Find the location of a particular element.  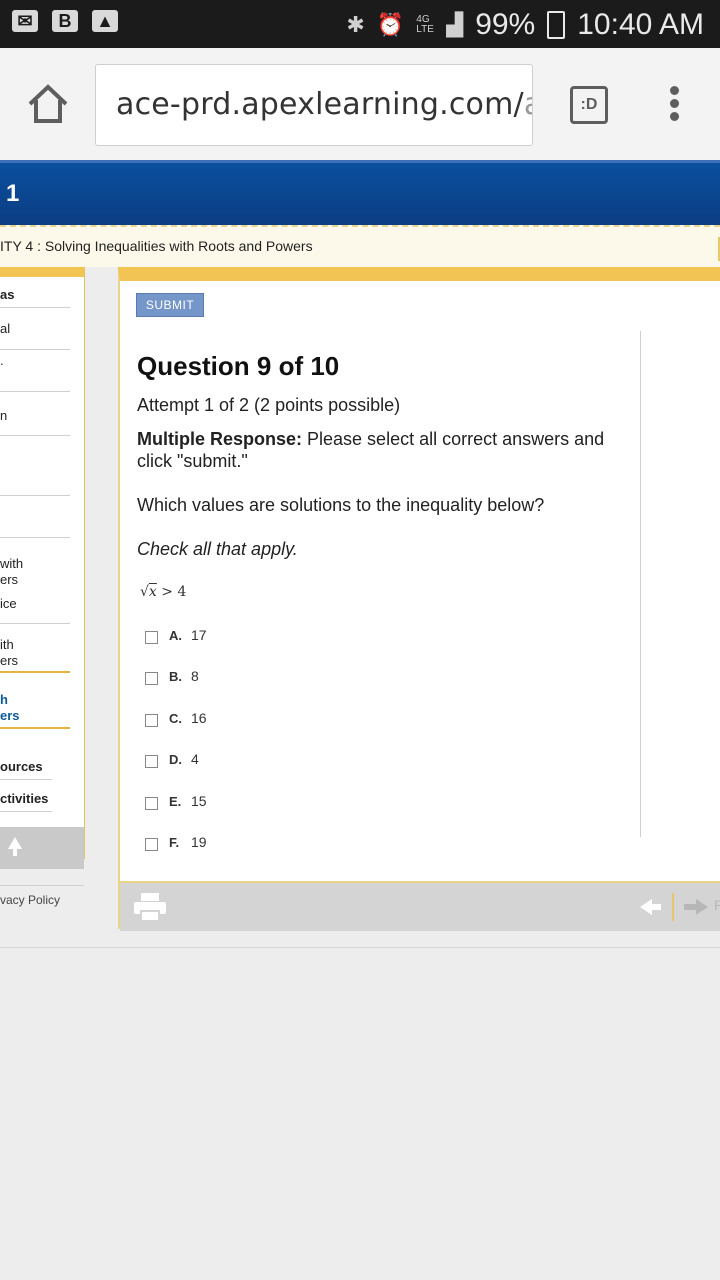

address-bar: ace-prd.apexlearning.com/app is located at coordinates (314, 105).